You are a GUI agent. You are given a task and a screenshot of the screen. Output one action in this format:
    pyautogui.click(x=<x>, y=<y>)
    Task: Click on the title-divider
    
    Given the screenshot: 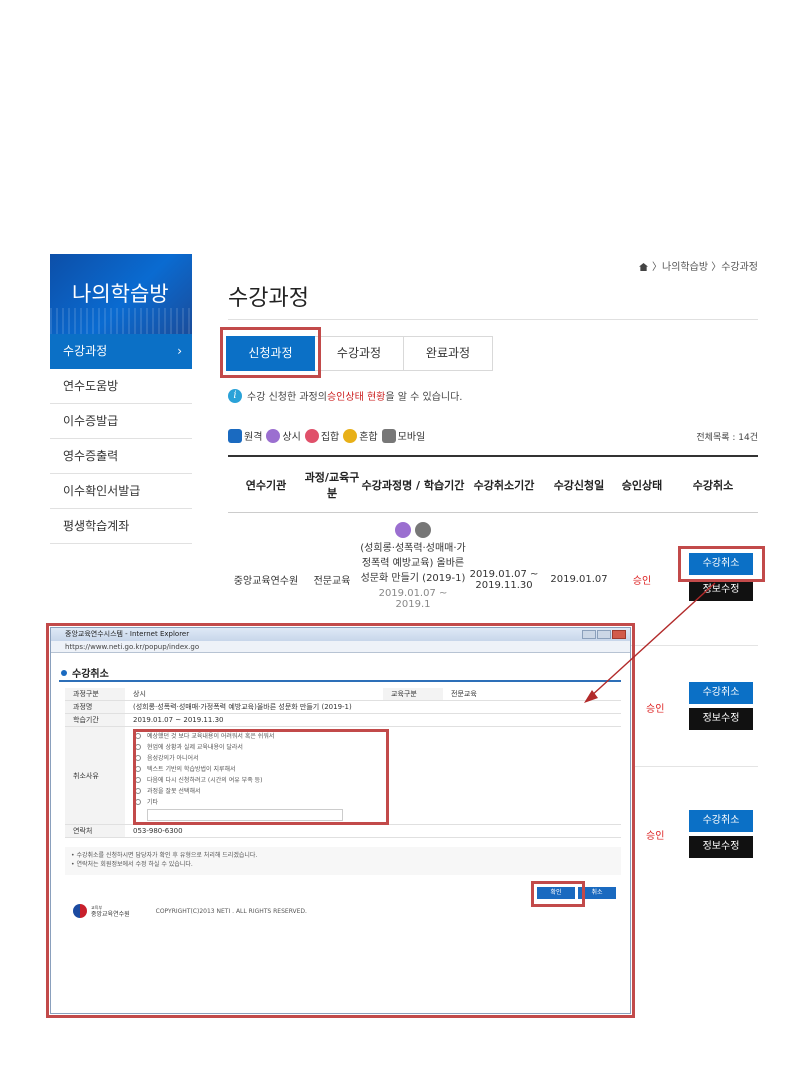 What is the action you would take?
    pyautogui.click(x=493, y=319)
    